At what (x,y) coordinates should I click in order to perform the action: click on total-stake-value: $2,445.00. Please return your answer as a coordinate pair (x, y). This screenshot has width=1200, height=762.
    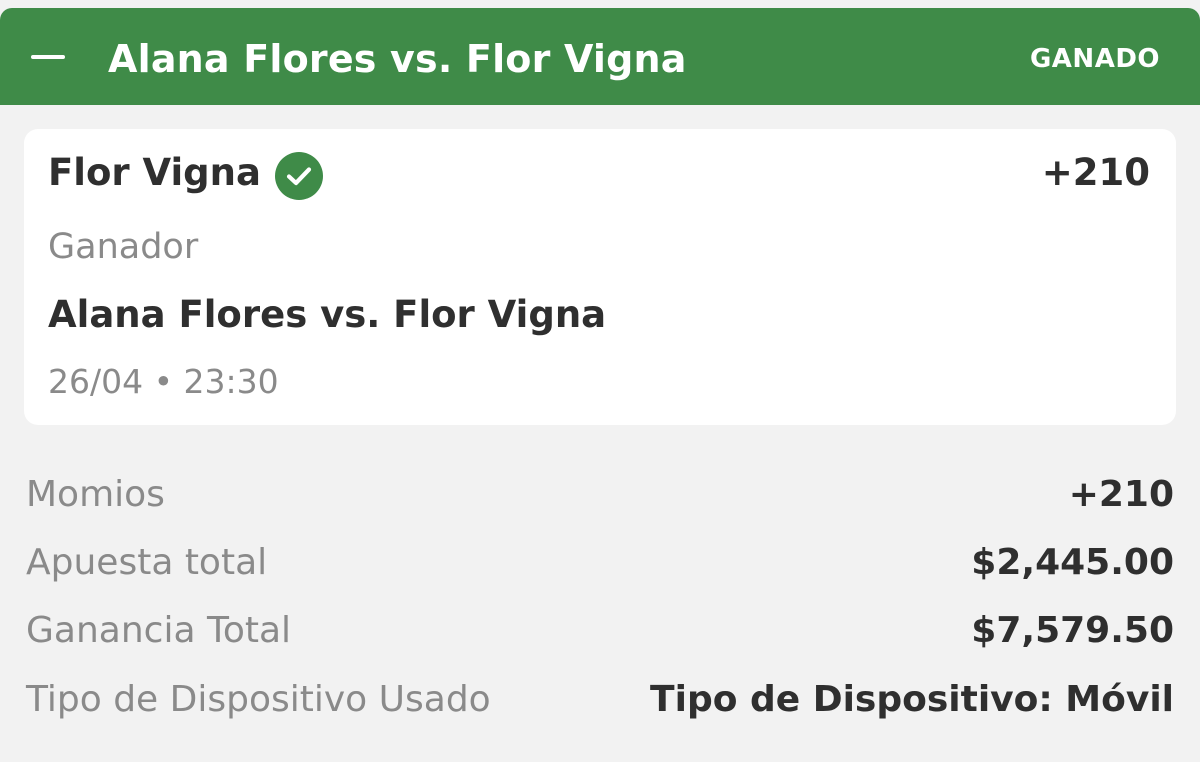
    Looking at the image, I should click on (1072, 562).